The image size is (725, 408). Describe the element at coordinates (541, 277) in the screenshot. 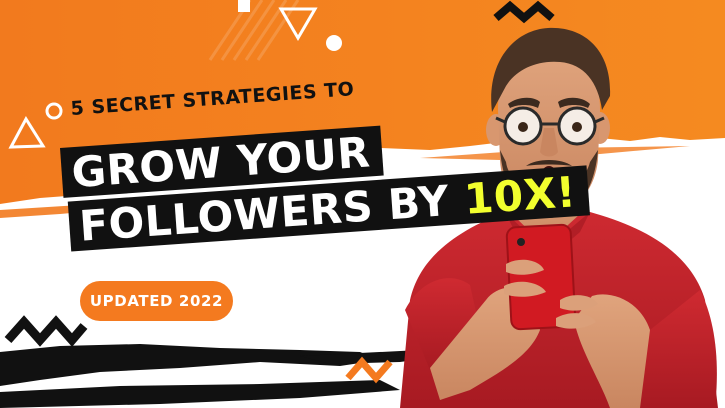

I see `phone` at that location.